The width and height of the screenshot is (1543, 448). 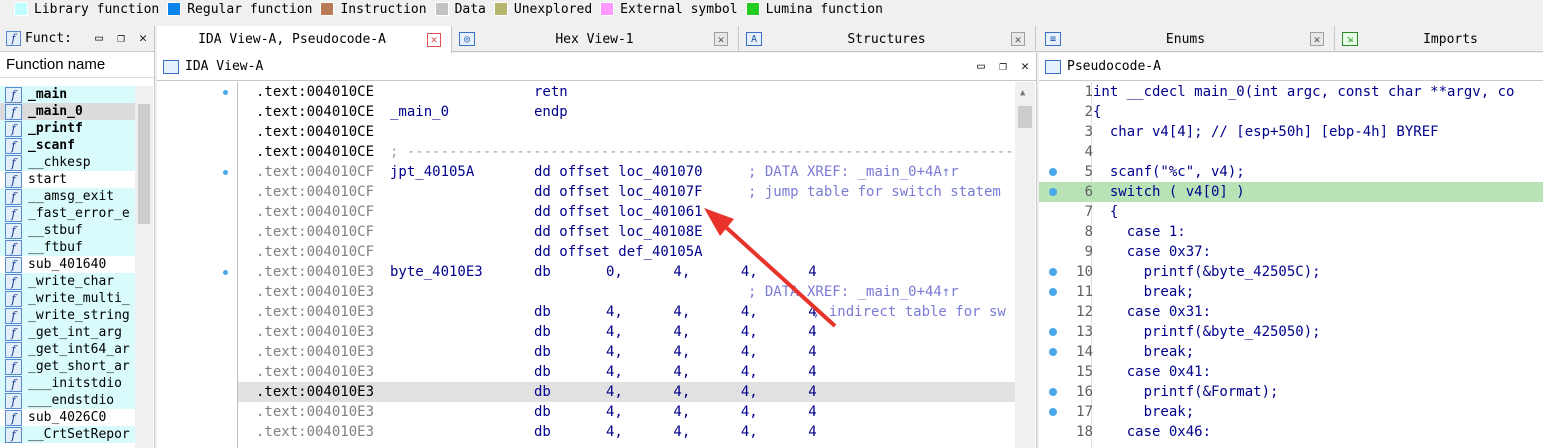 What do you see at coordinates (1291, 292) in the screenshot?
I see `pseudocode-line: 11 break;` at bounding box center [1291, 292].